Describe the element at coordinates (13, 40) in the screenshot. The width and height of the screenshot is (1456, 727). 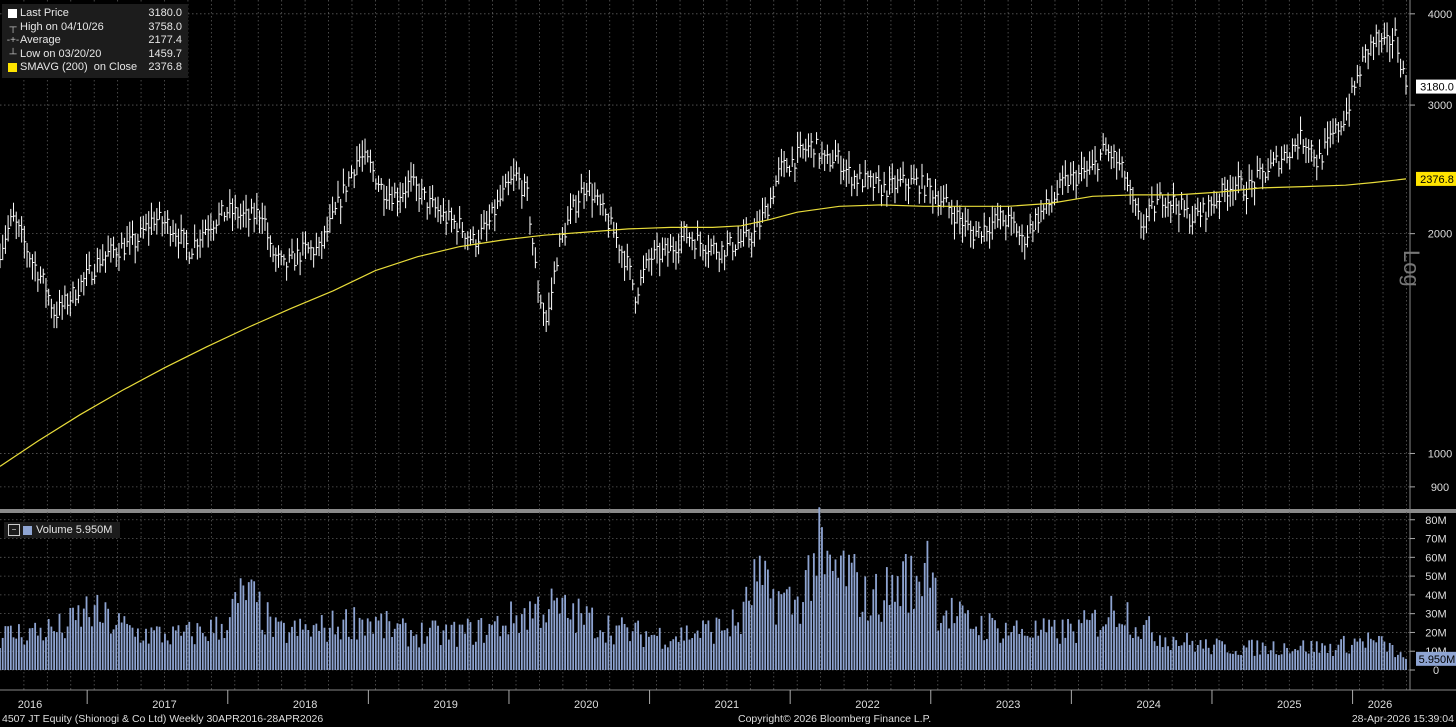
I see `average-marker-icon: -+-` at that location.